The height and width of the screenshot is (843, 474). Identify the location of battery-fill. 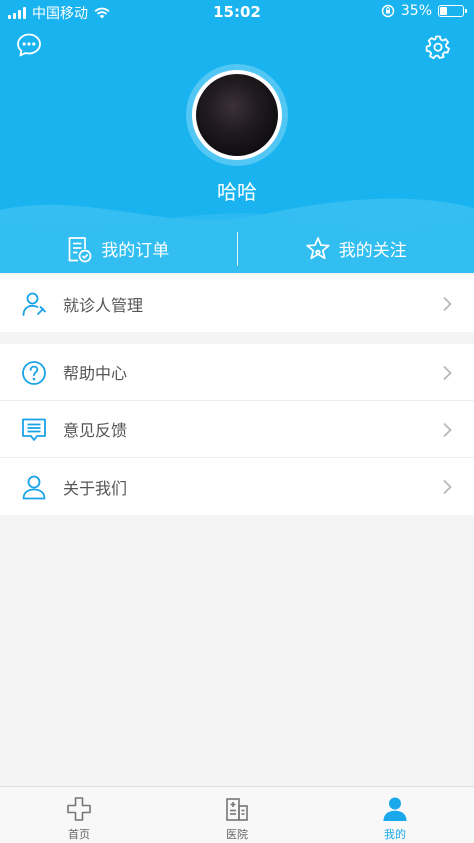
(443, 11).